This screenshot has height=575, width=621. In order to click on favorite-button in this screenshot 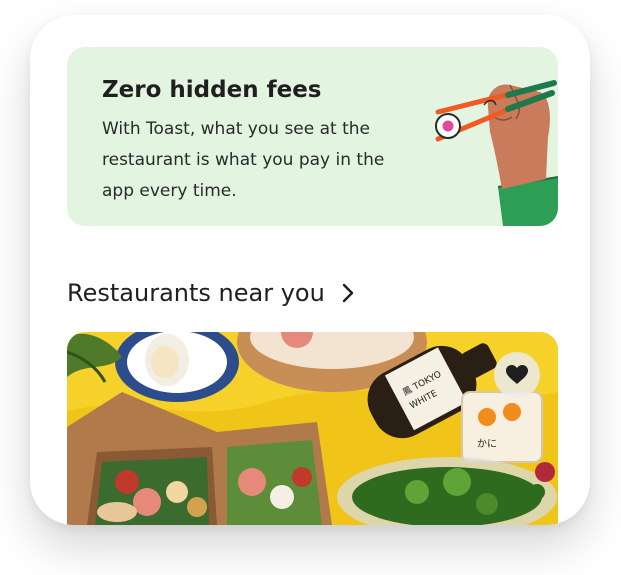, I will do `click(517, 375)`.